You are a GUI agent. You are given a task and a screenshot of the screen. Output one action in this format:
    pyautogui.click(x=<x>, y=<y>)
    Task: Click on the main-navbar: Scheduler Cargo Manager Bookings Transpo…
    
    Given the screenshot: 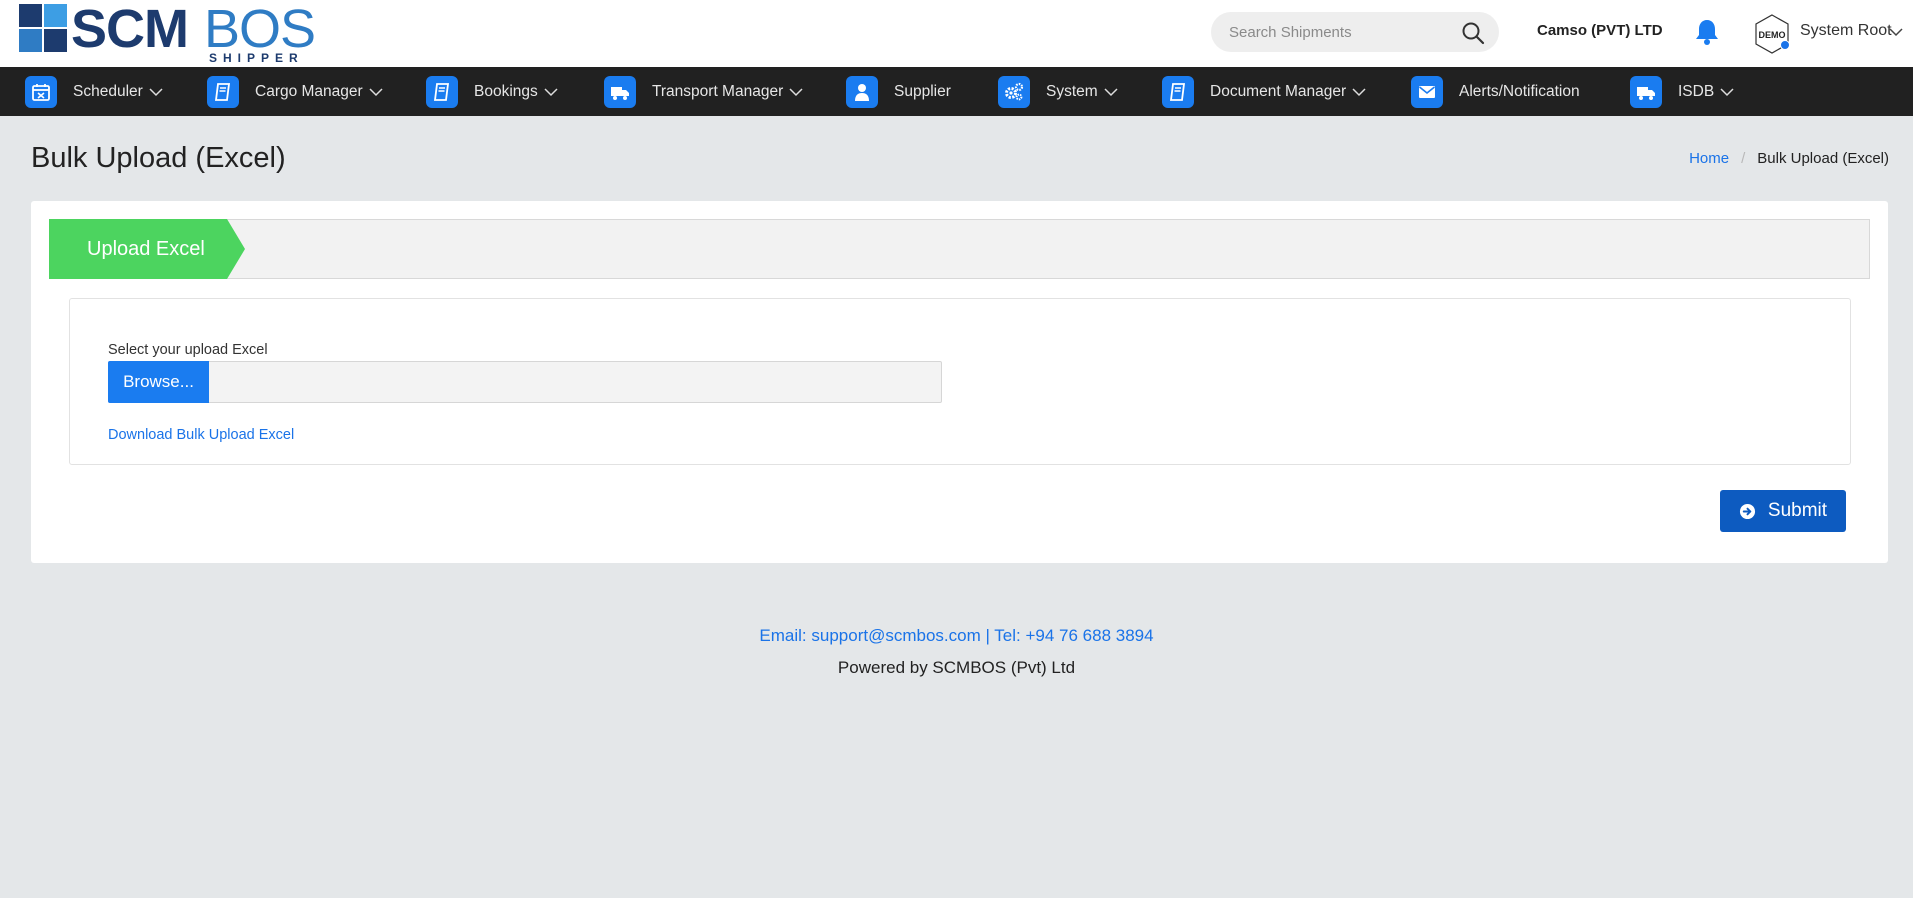 What is the action you would take?
    pyautogui.click(x=956, y=91)
    